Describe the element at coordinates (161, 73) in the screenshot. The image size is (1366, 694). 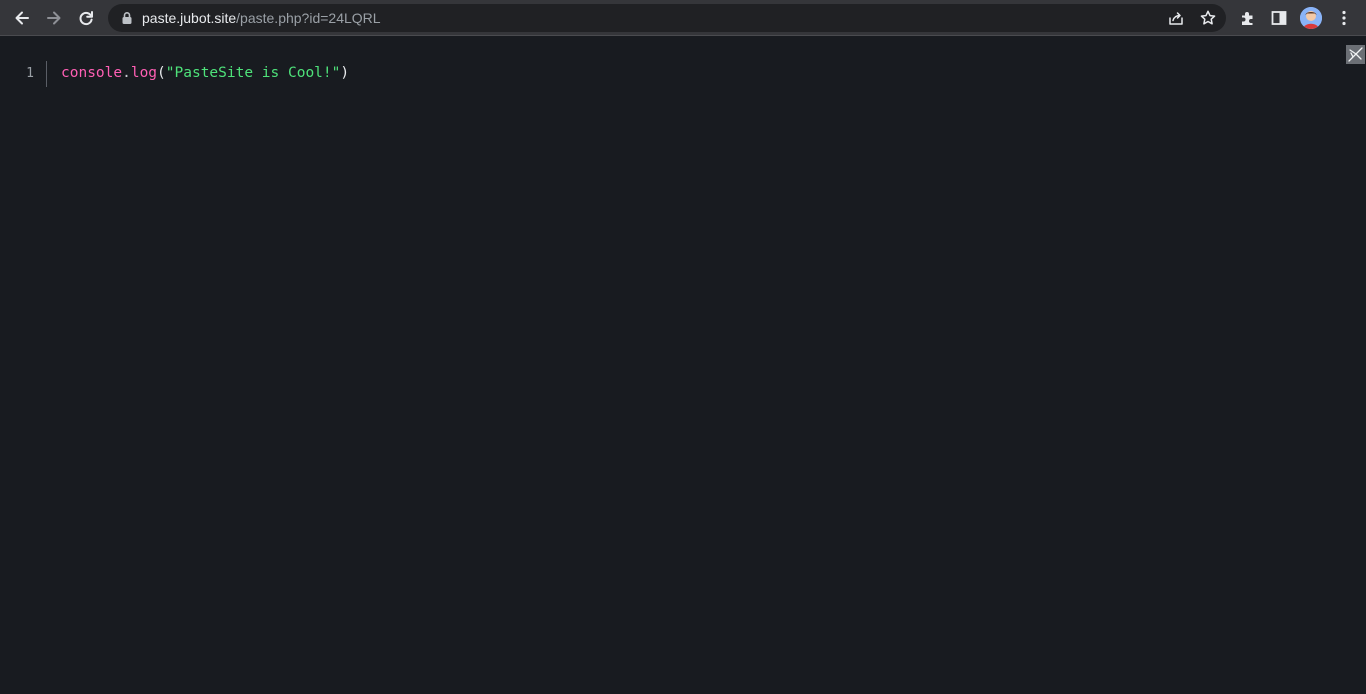
I see `token-open-paren: (` at that location.